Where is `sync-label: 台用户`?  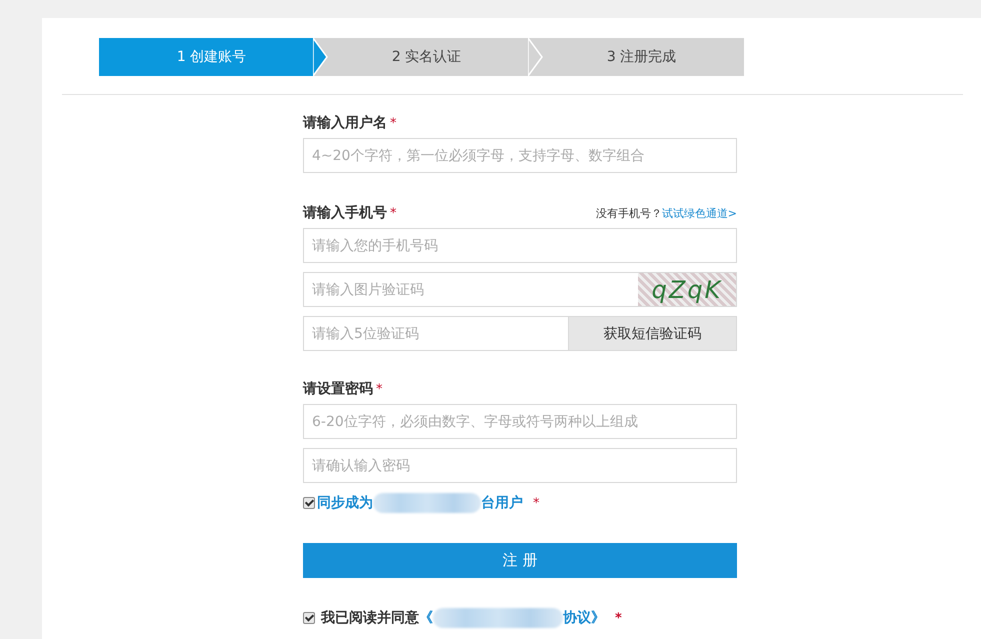
sync-label: 台用户 is located at coordinates (502, 503).